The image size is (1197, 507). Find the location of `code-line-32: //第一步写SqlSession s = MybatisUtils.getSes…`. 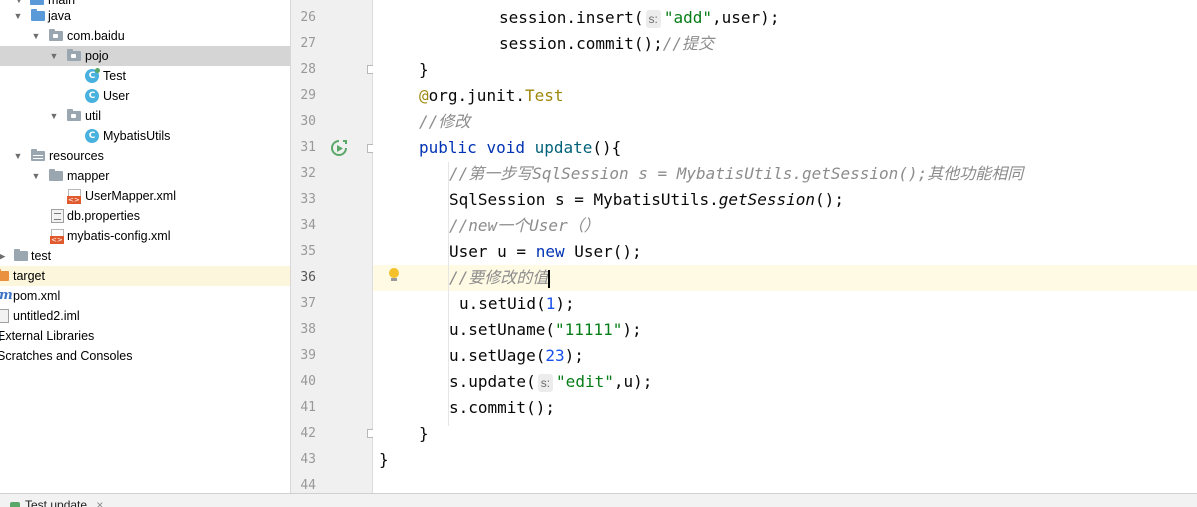

code-line-32: //第一步写SqlSession s = MybatisUtils.getSes… is located at coordinates (736, 173).